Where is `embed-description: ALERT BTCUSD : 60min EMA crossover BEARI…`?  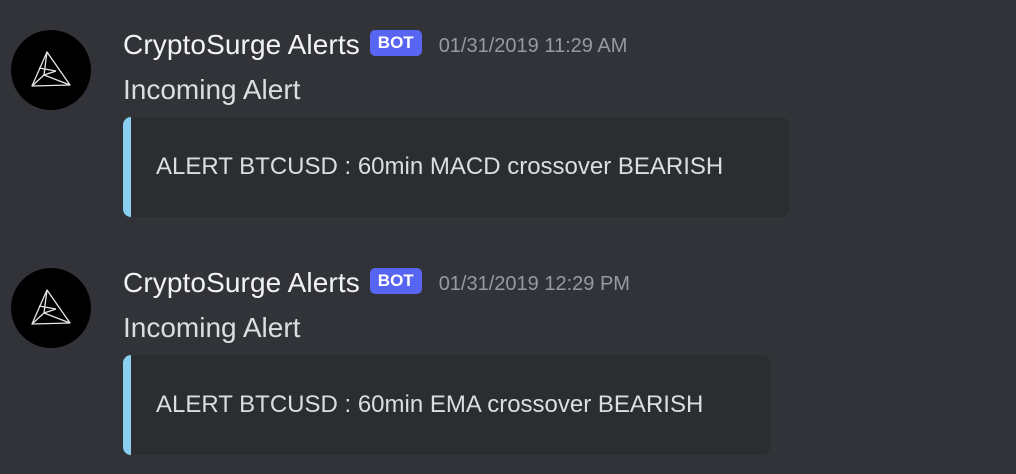 embed-description: ALERT BTCUSD : 60min EMA crossover BEARI… is located at coordinates (430, 404).